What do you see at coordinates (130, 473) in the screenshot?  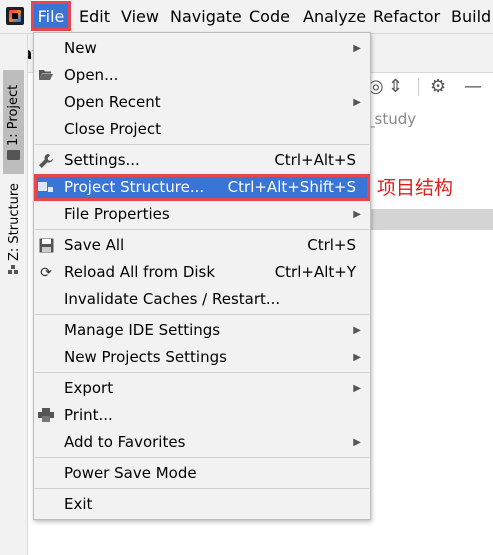 I see `menu-item-label: Power Save Mode` at bounding box center [130, 473].